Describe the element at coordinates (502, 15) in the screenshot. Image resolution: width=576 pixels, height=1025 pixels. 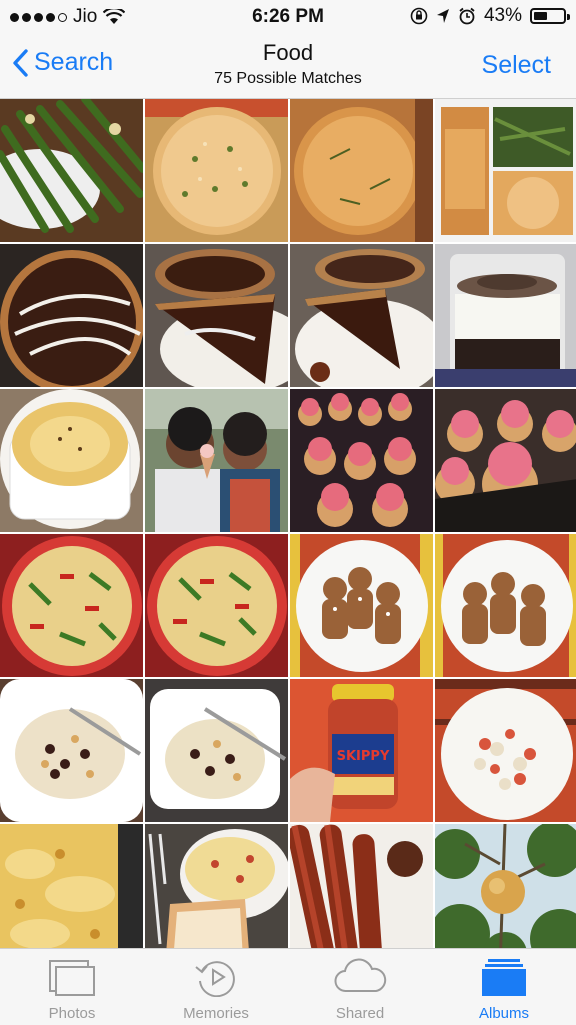
I see `battery-percent: 43%` at that location.